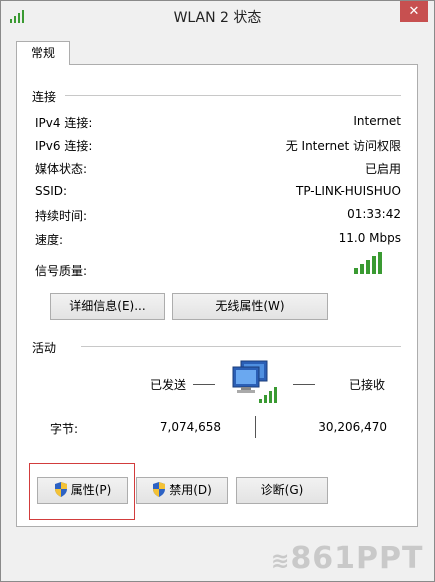  What do you see at coordinates (250, 306) in the screenshot?
I see `wireless-properties-button: 无线属性(W)` at bounding box center [250, 306].